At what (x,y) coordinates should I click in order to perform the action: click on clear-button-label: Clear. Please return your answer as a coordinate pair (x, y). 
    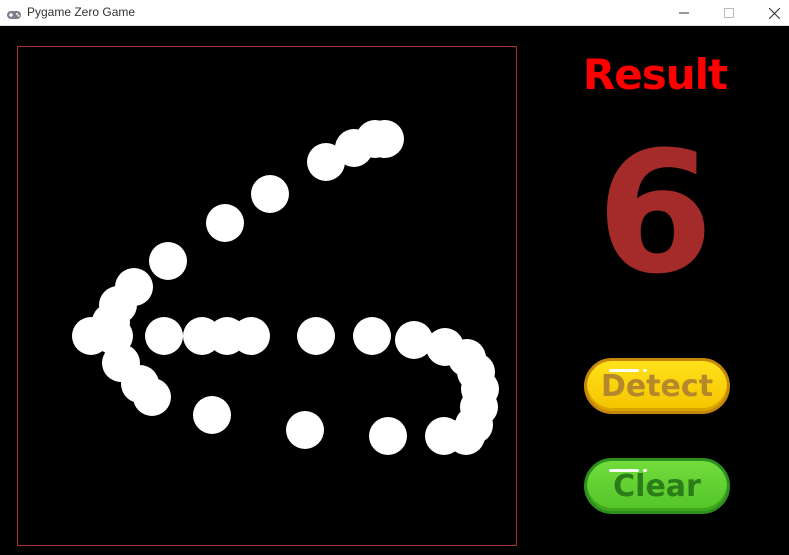
    Looking at the image, I should click on (657, 486).